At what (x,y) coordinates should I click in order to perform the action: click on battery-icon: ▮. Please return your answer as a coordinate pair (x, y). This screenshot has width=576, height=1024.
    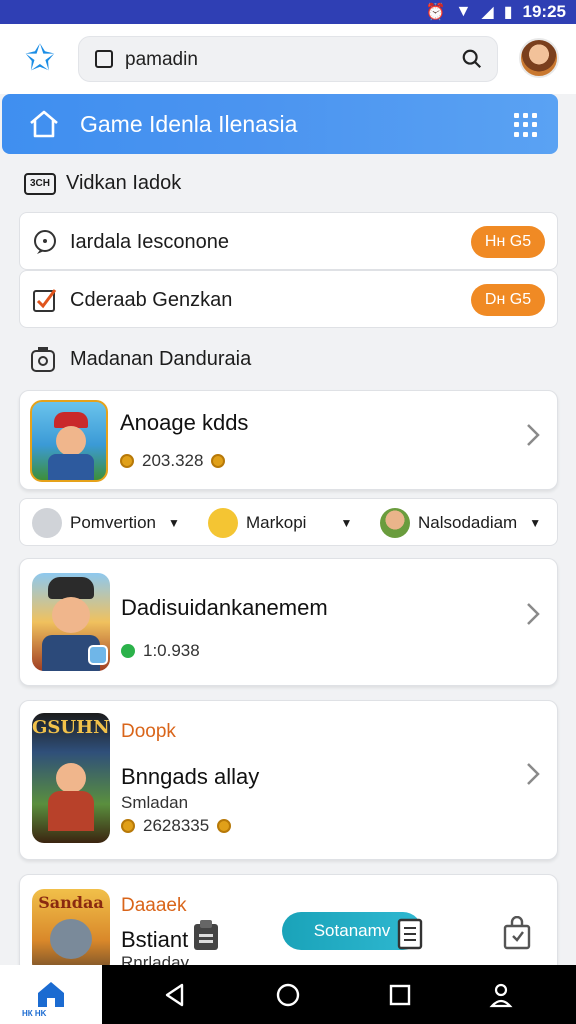
    Looking at the image, I should click on (508, 12).